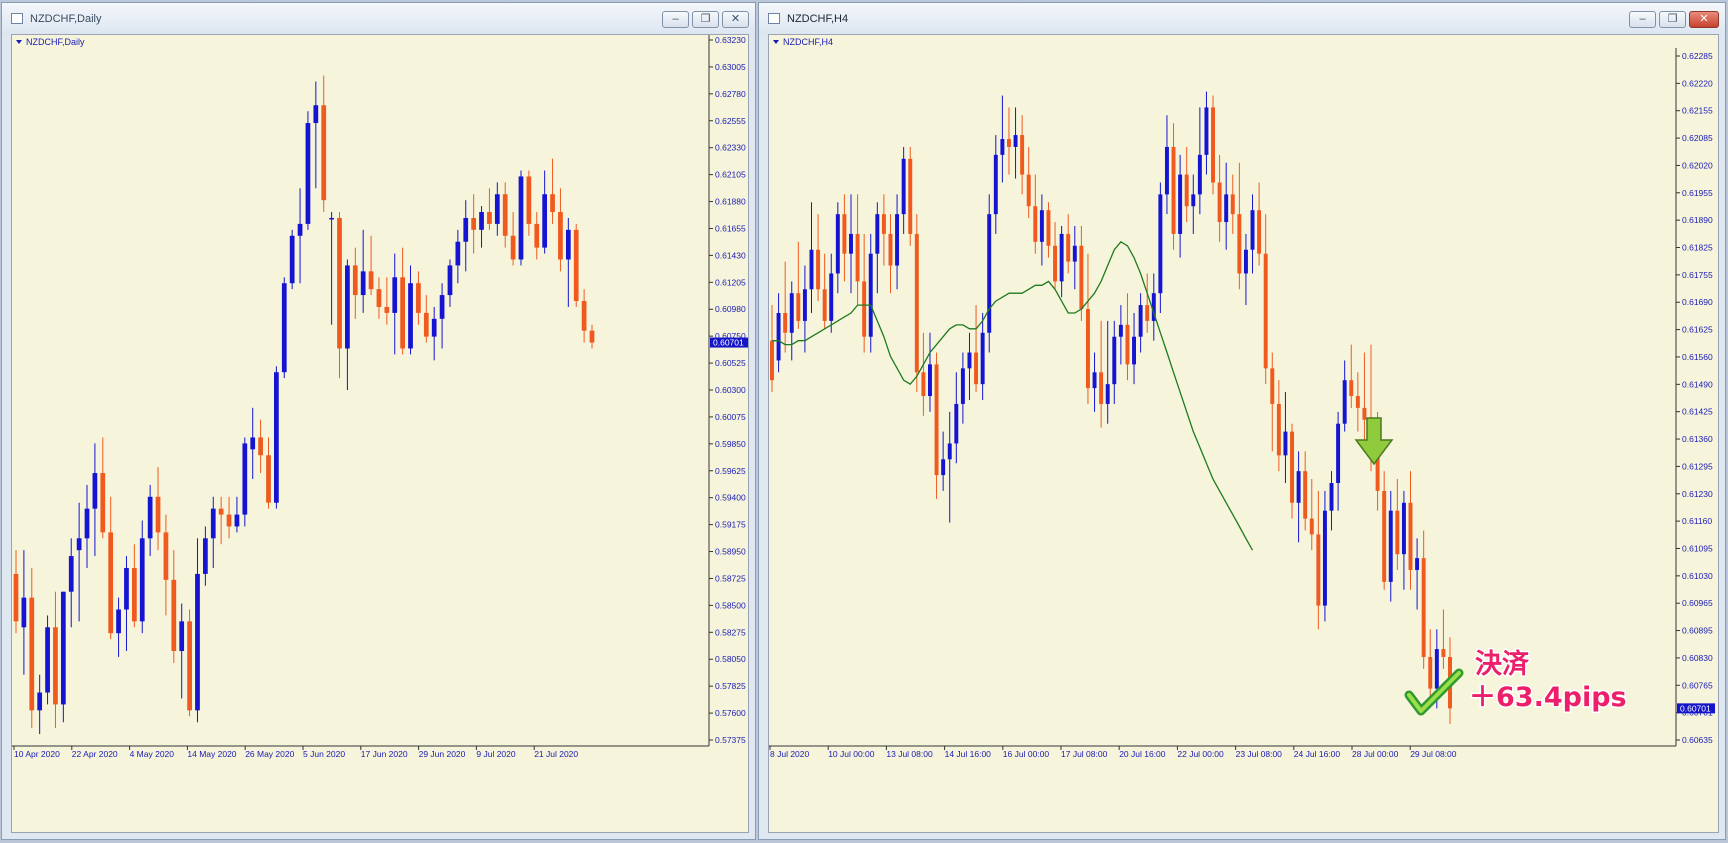  What do you see at coordinates (851, 754) in the screenshot?
I see `time-tick-label: 10 Jul 00:00` at bounding box center [851, 754].